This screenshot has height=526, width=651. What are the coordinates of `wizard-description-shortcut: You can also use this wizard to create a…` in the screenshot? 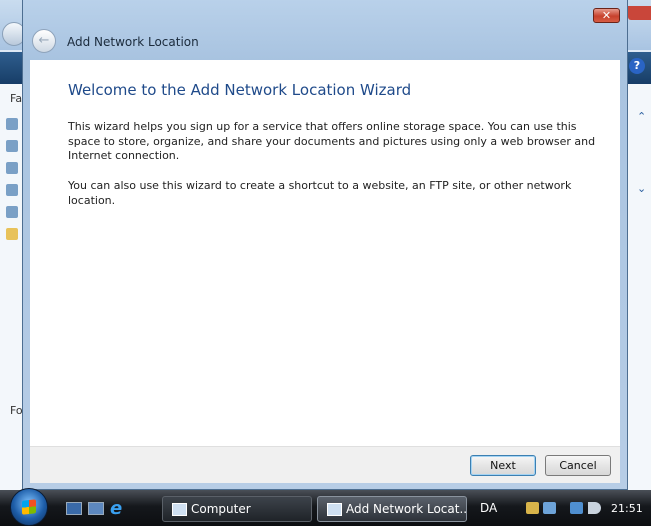 It's located at (320, 193).